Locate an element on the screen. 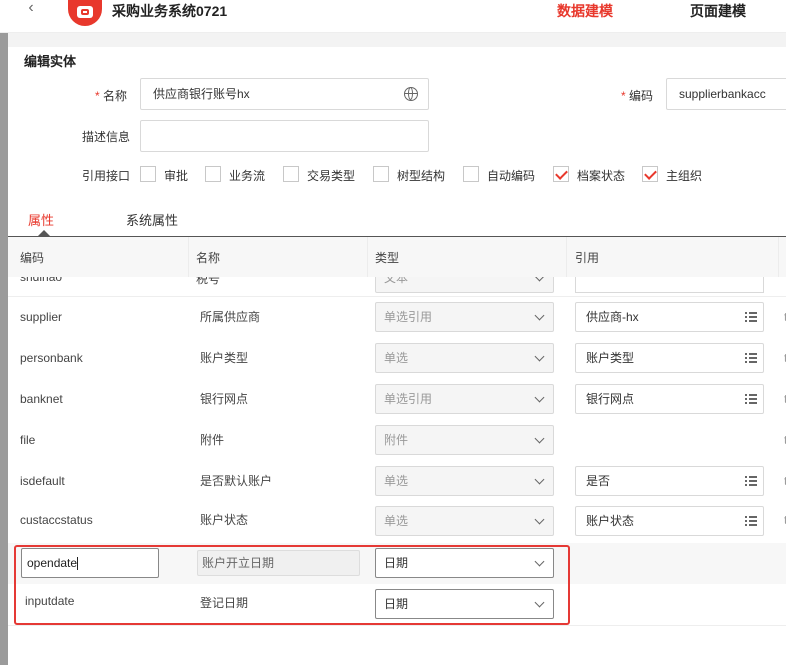 This screenshot has height=665, width=786. left-edge-strip is located at coordinates (4, 332).